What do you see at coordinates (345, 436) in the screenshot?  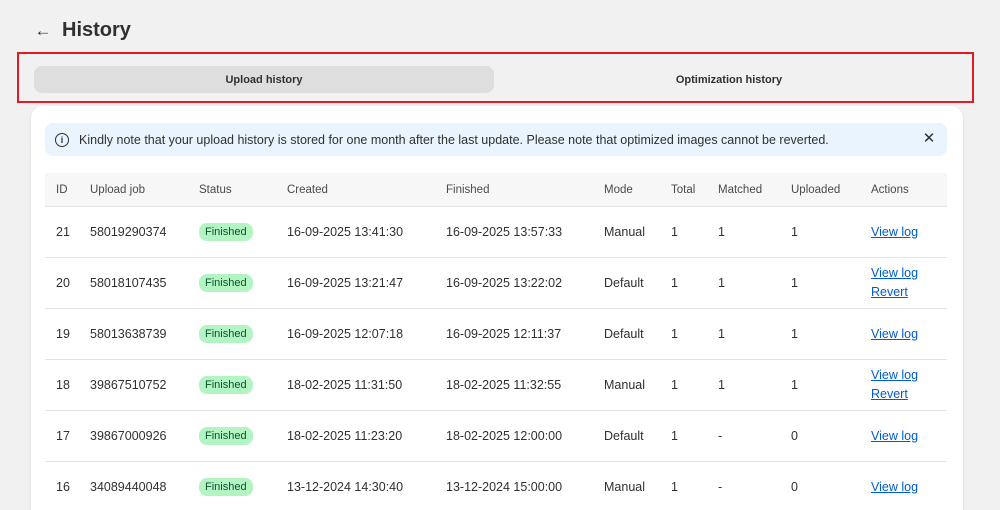 I see `row-created: 18-02-2025 11:23:20` at bounding box center [345, 436].